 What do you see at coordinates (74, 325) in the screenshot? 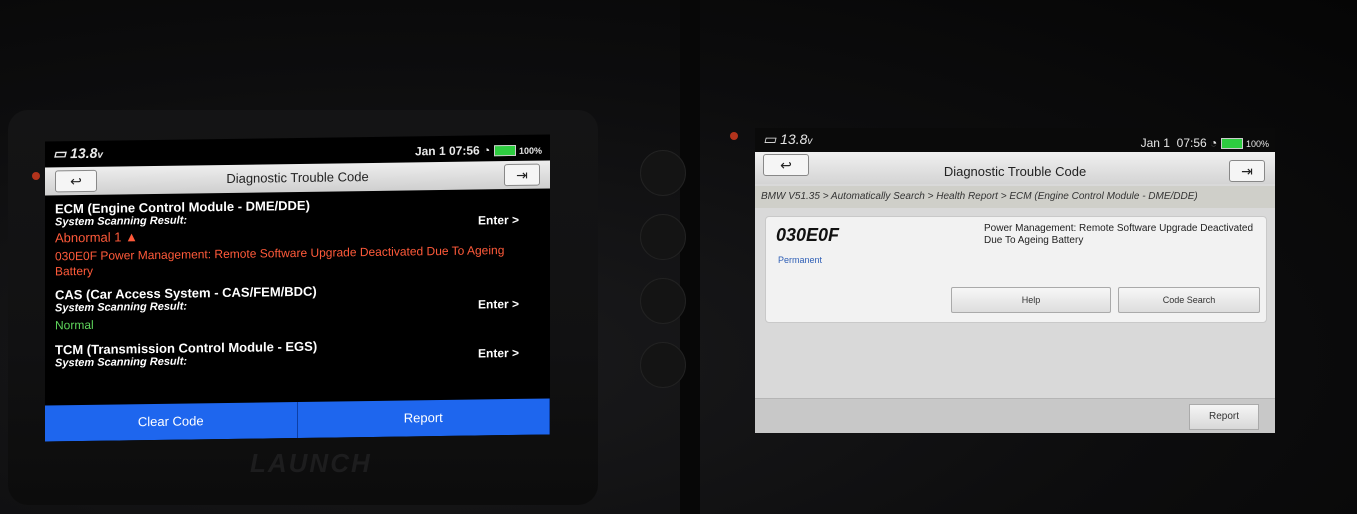
I see `status-normal: Normal` at bounding box center [74, 325].